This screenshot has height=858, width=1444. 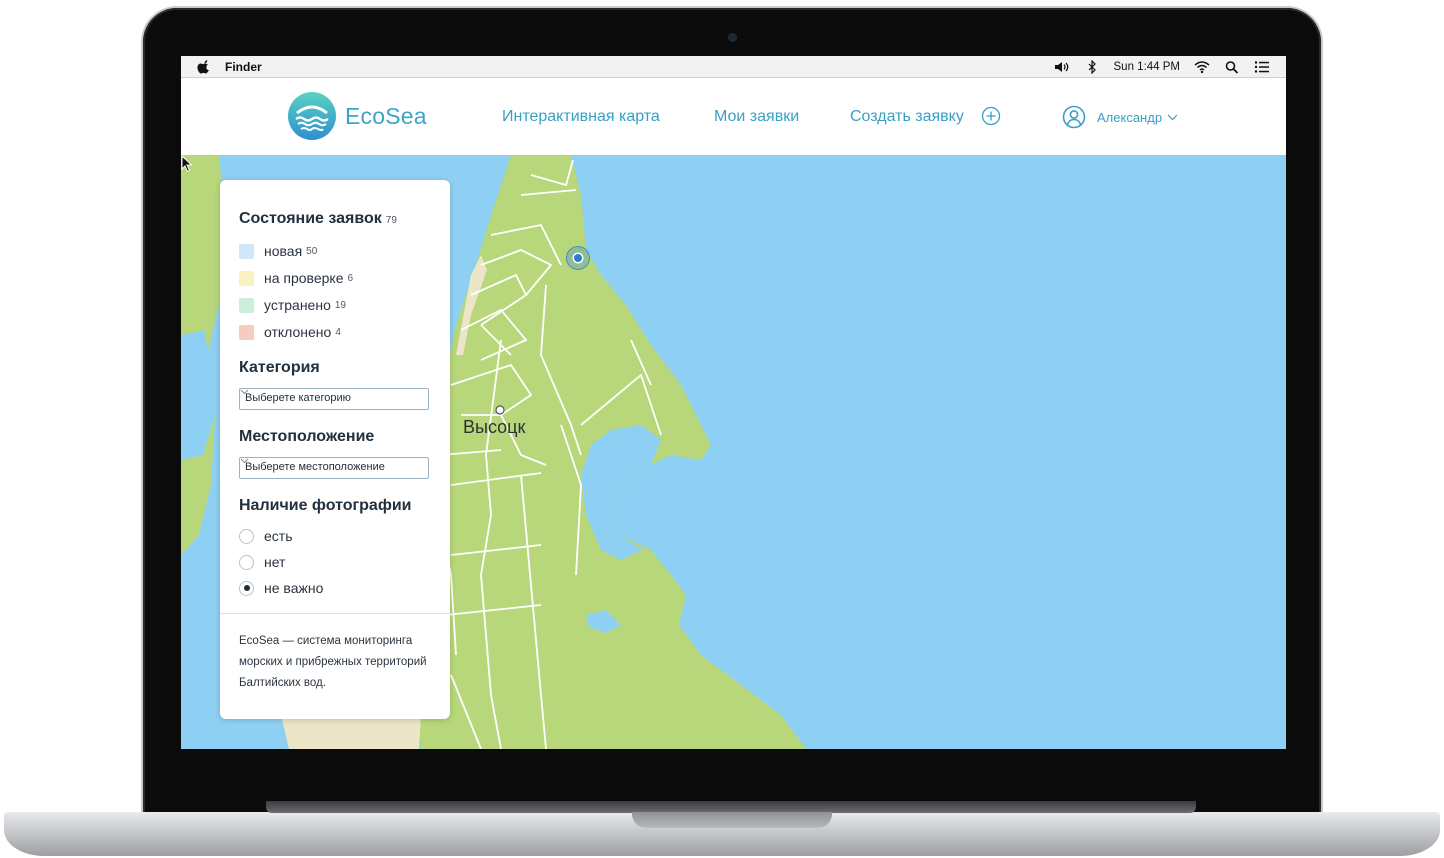 What do you see at coordinates (991, 116) in the screenshot?
I see `plus-circle-icon` at bounding box center [991, 116].